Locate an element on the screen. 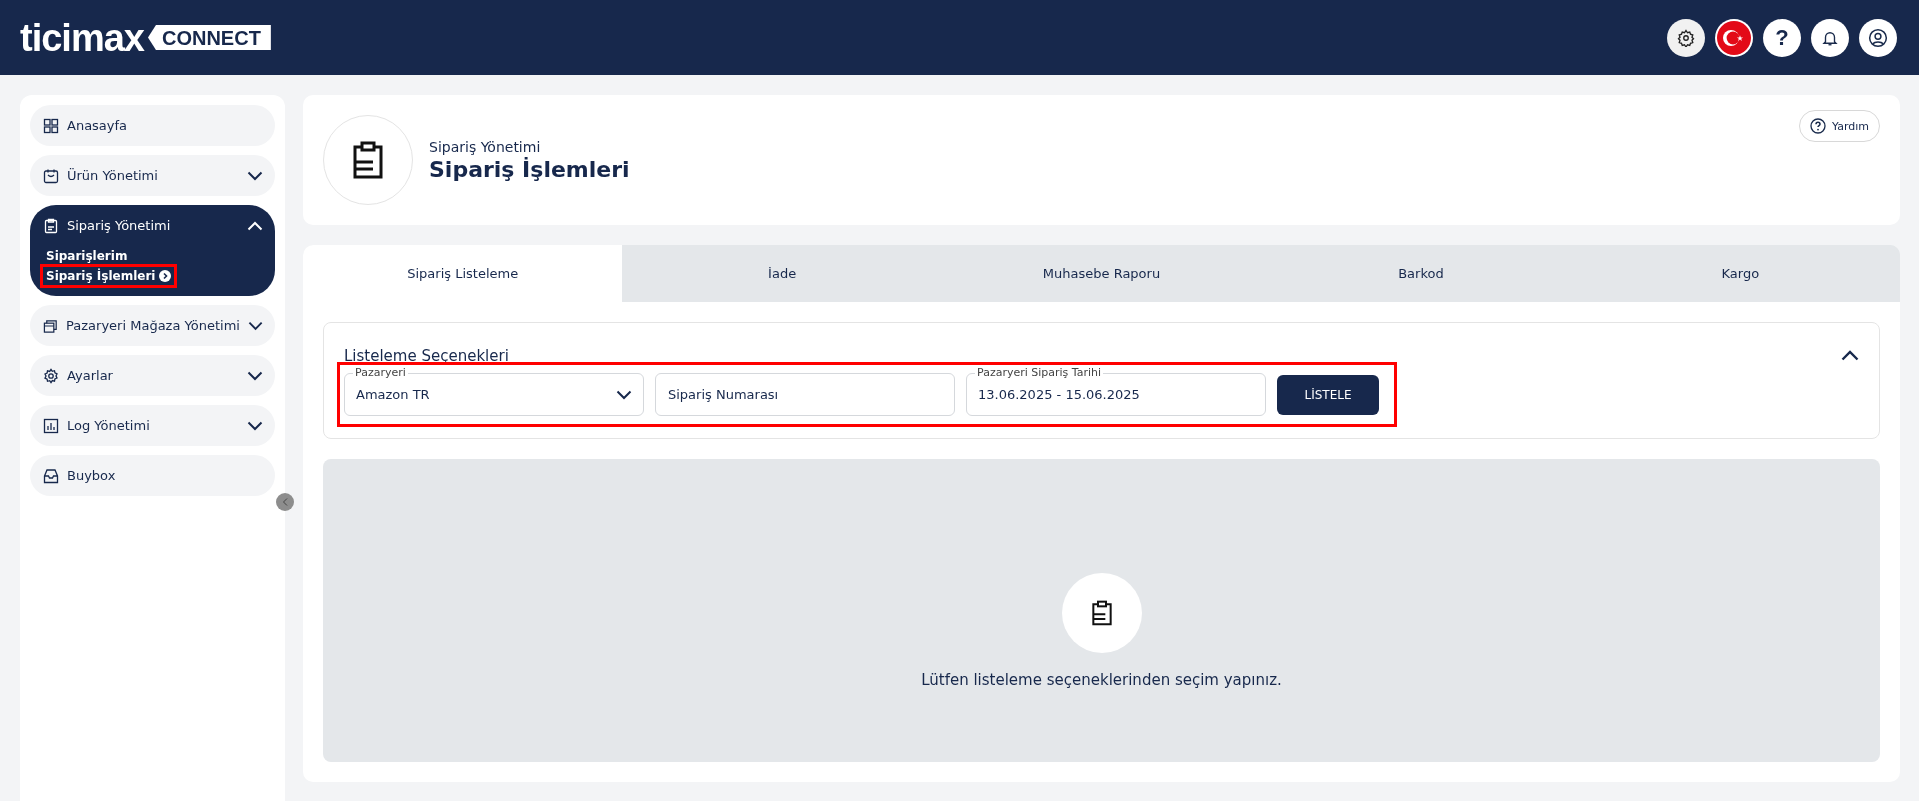 The image size is (1919, 801). menu-item-label: Anasayfa is located at coordinates (98, 125).